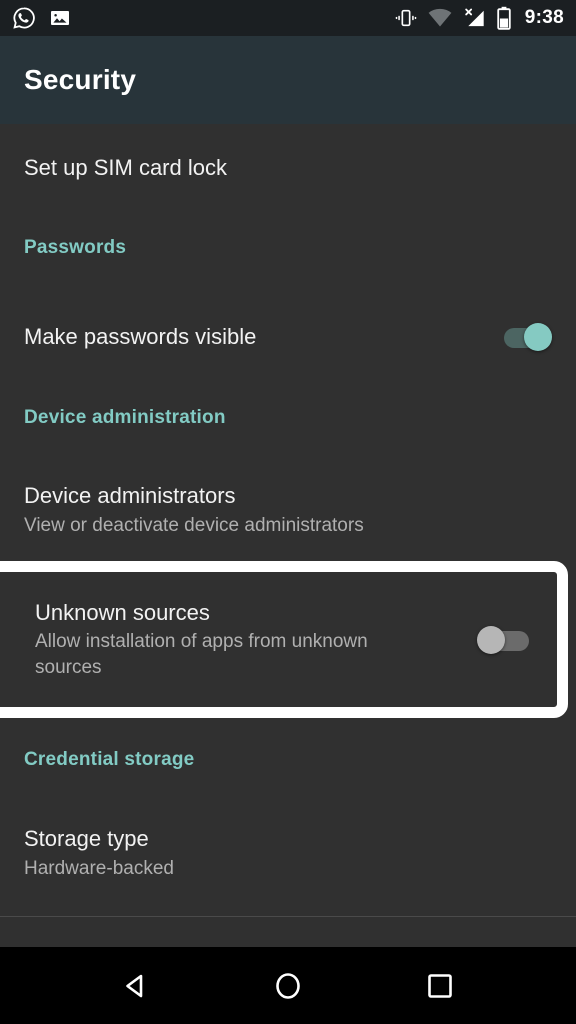 The image size is (576, 1024). I want to click on make-passwords-visible-title: Make passwords visible, so click(140, 337).